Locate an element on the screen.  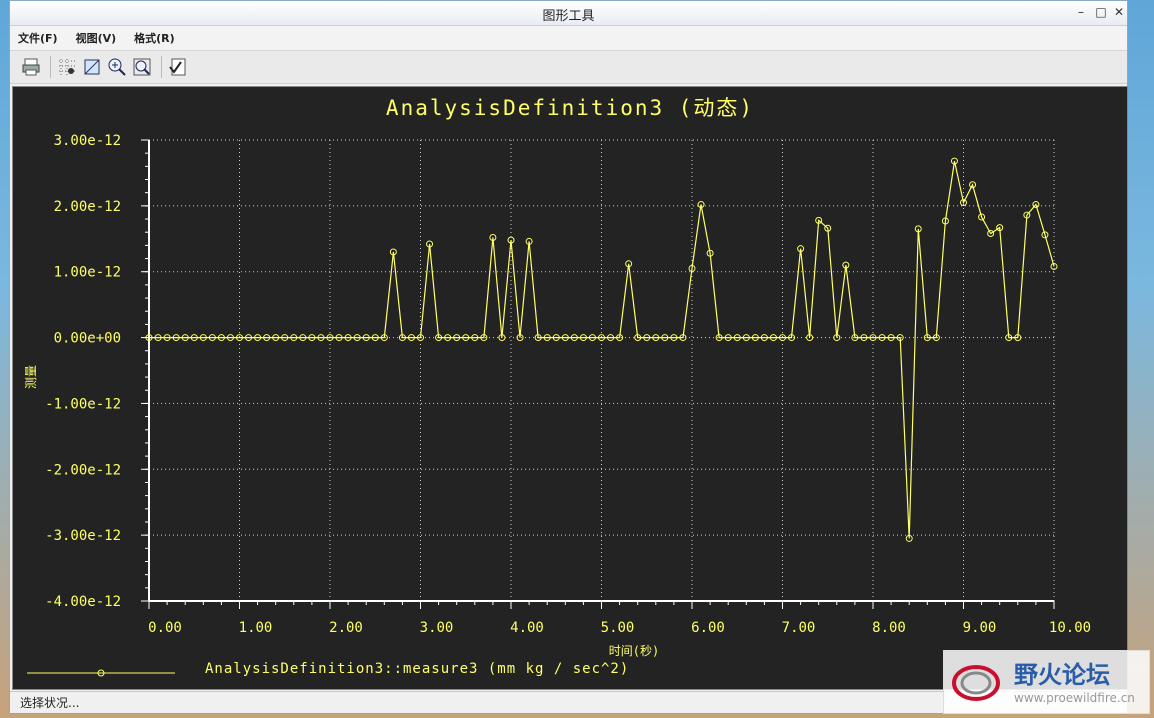
y-tick-label: -2.00e-12 is located at coordinates (83, 470).